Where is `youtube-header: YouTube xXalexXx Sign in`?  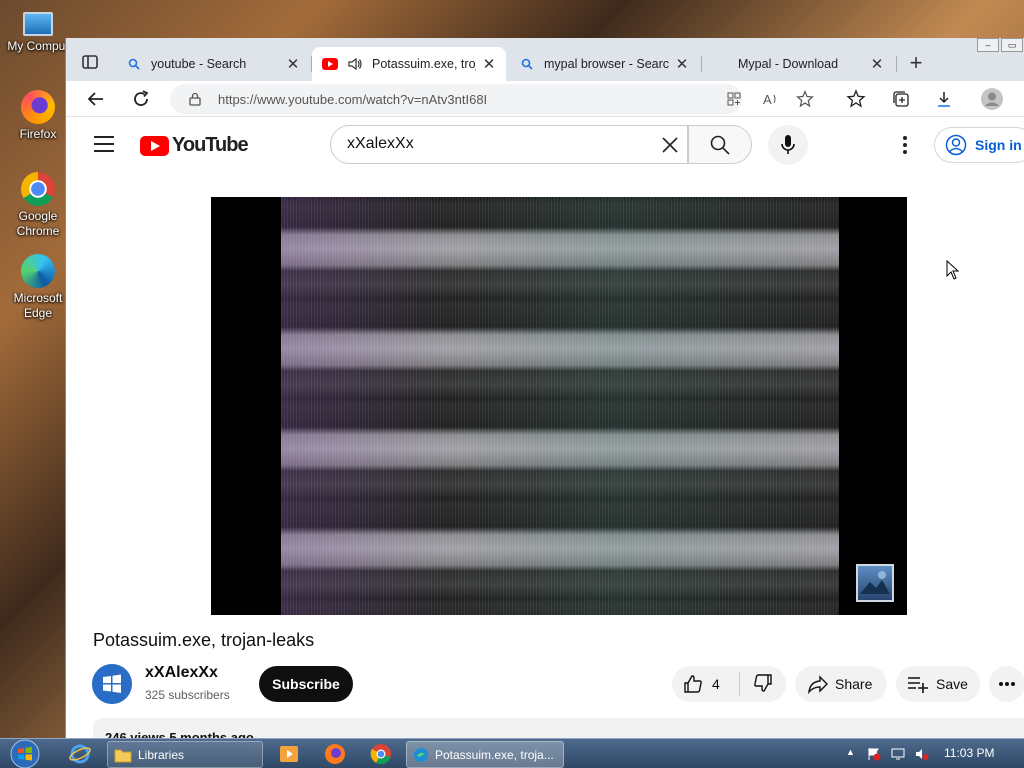 youtube-header: YouTube xXalexXx Sign in is located at coordinates (545, 145).